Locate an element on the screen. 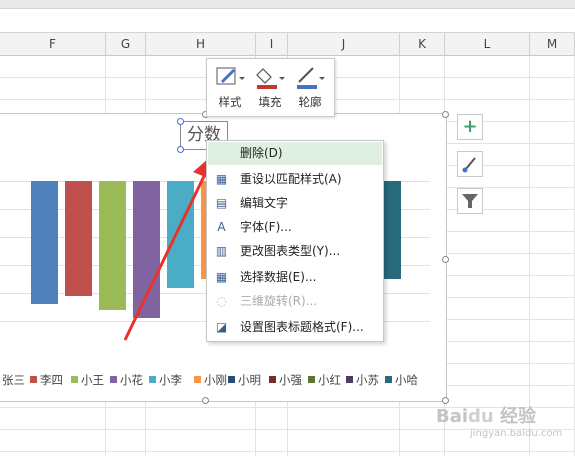 Image resolution: width=575 pixels, height=456 pixels. chart-filters-button is located at coordinates (470, 201).